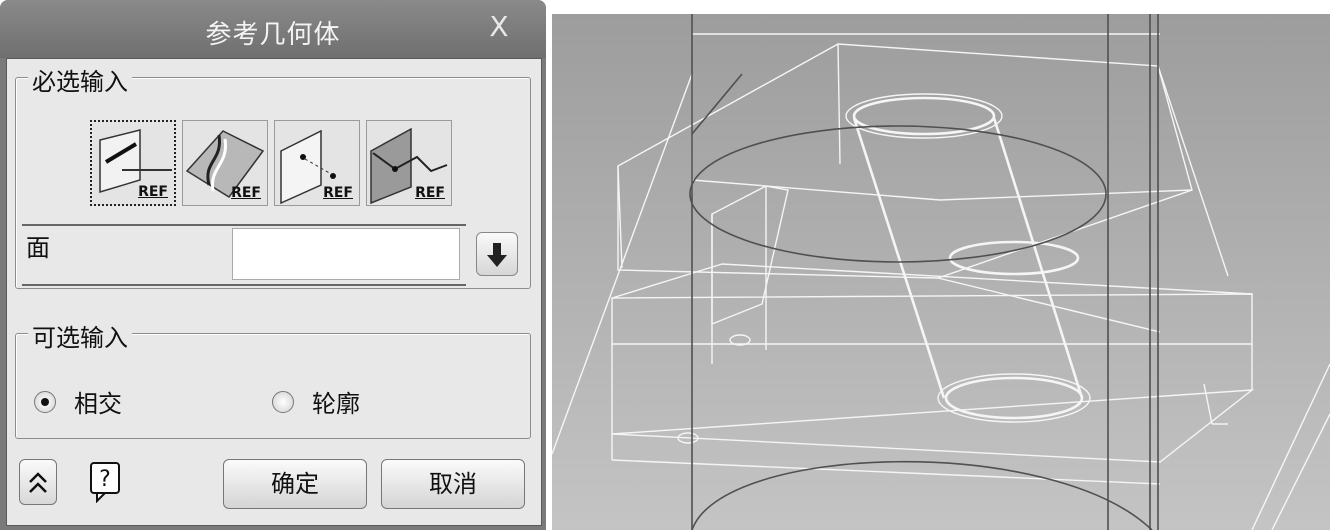 This screenshot has height=530, width=1330. Describe the element at coordinates (45, 401) in the screenshot. I see `intersect-radio` at that location.